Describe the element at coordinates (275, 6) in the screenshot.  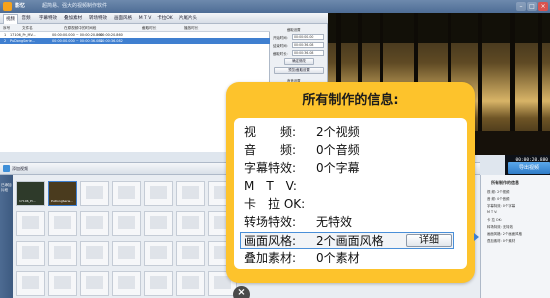
I see `title-bar: 影忆 超简易、强大的视频制作软件 – □ ×` at that location.